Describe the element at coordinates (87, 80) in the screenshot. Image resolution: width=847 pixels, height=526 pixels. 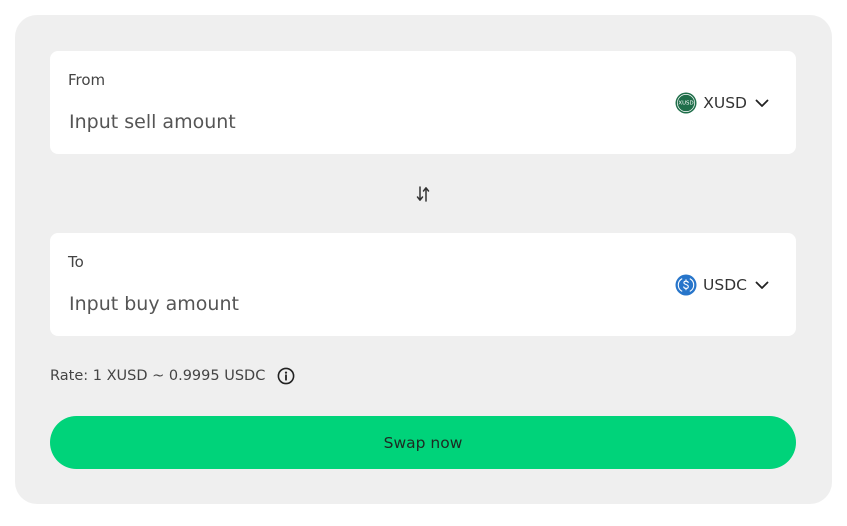
I see `from-label: From` at that location.